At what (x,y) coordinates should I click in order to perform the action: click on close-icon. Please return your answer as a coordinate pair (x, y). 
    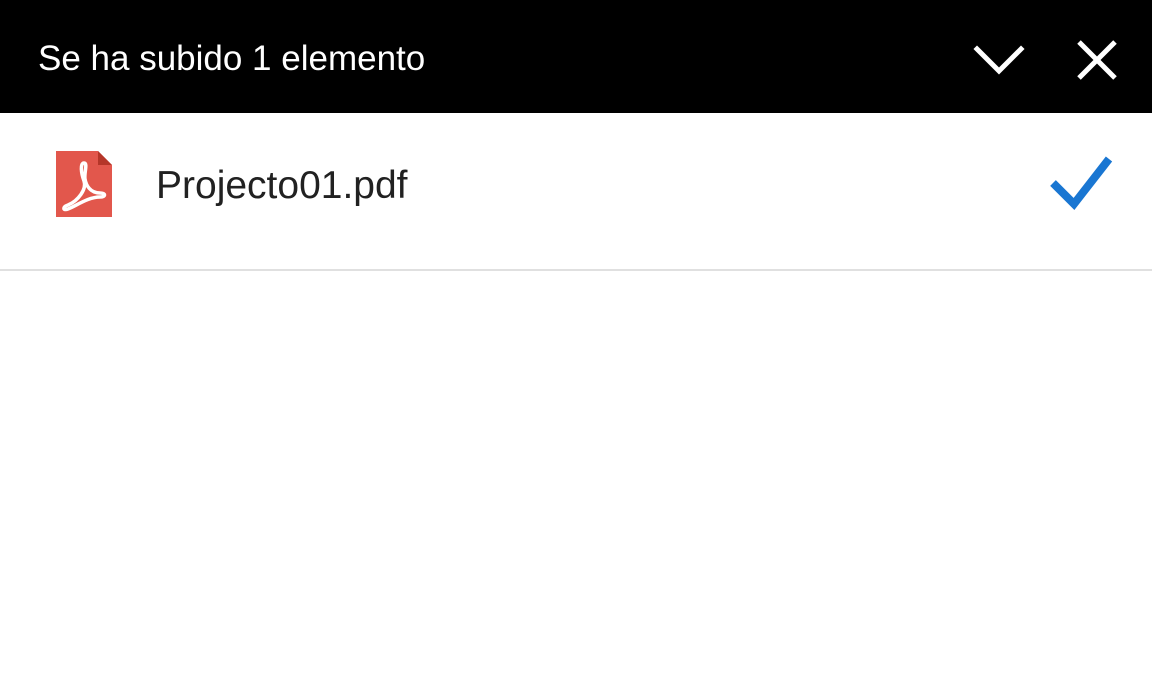
    Looking at the image, I should click on (1097, 60).